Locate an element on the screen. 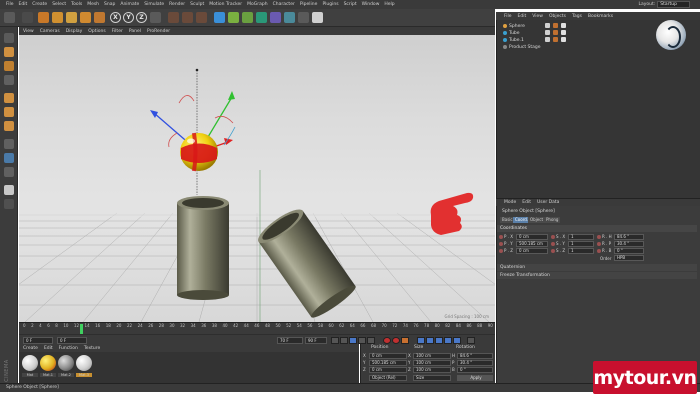 This screenshot has width=700, height=405. rotate-tool-icon is located at coordinates (85, 17).